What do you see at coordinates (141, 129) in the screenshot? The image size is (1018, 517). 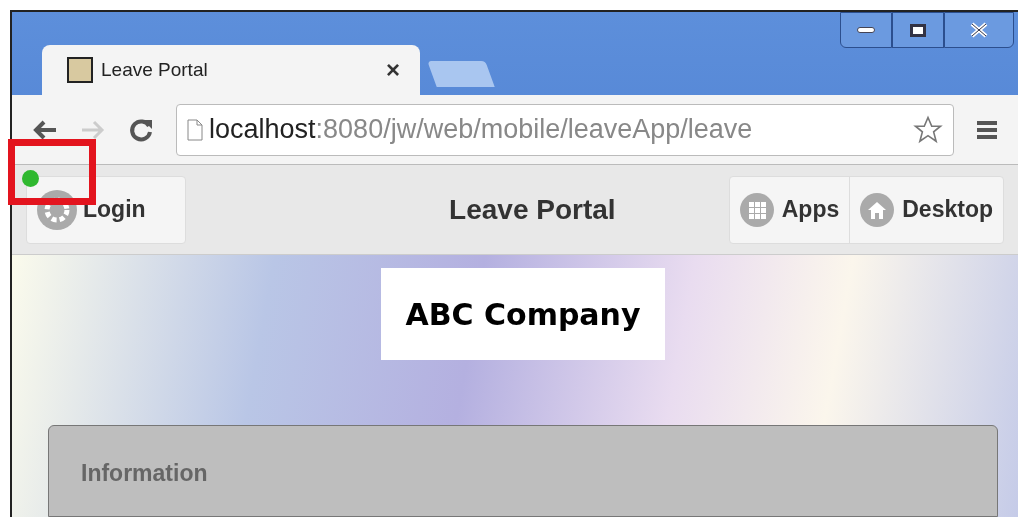 I see `reload-icon` at bounding box center [141, 129].